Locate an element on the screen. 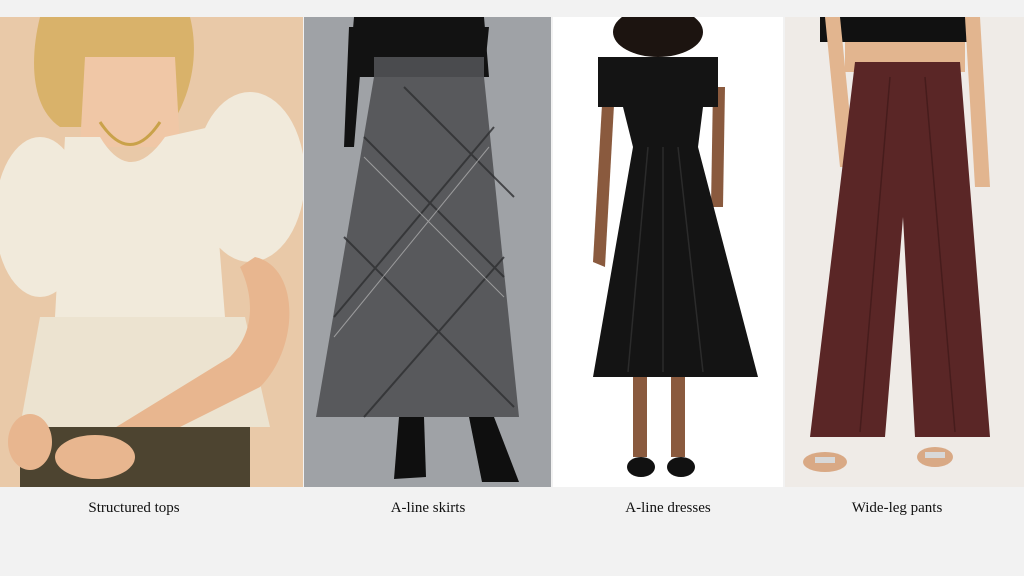 This screenshot has width=1024, height=576. caption-a-line-dresses: A-line dresses is located at coordinates (668, 508).